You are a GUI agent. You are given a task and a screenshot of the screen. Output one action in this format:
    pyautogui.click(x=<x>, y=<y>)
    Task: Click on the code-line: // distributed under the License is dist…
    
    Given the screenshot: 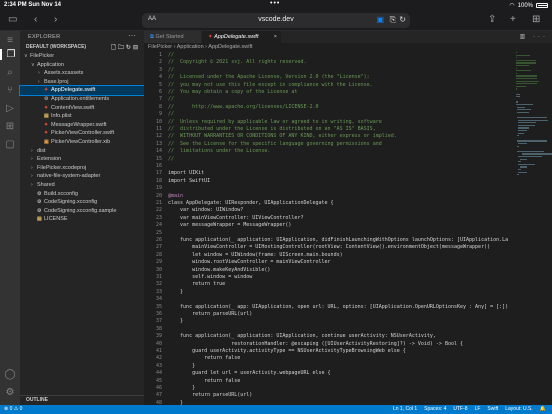 What is the action you would take?
    pyautogui.click(x=338, y=129)
    